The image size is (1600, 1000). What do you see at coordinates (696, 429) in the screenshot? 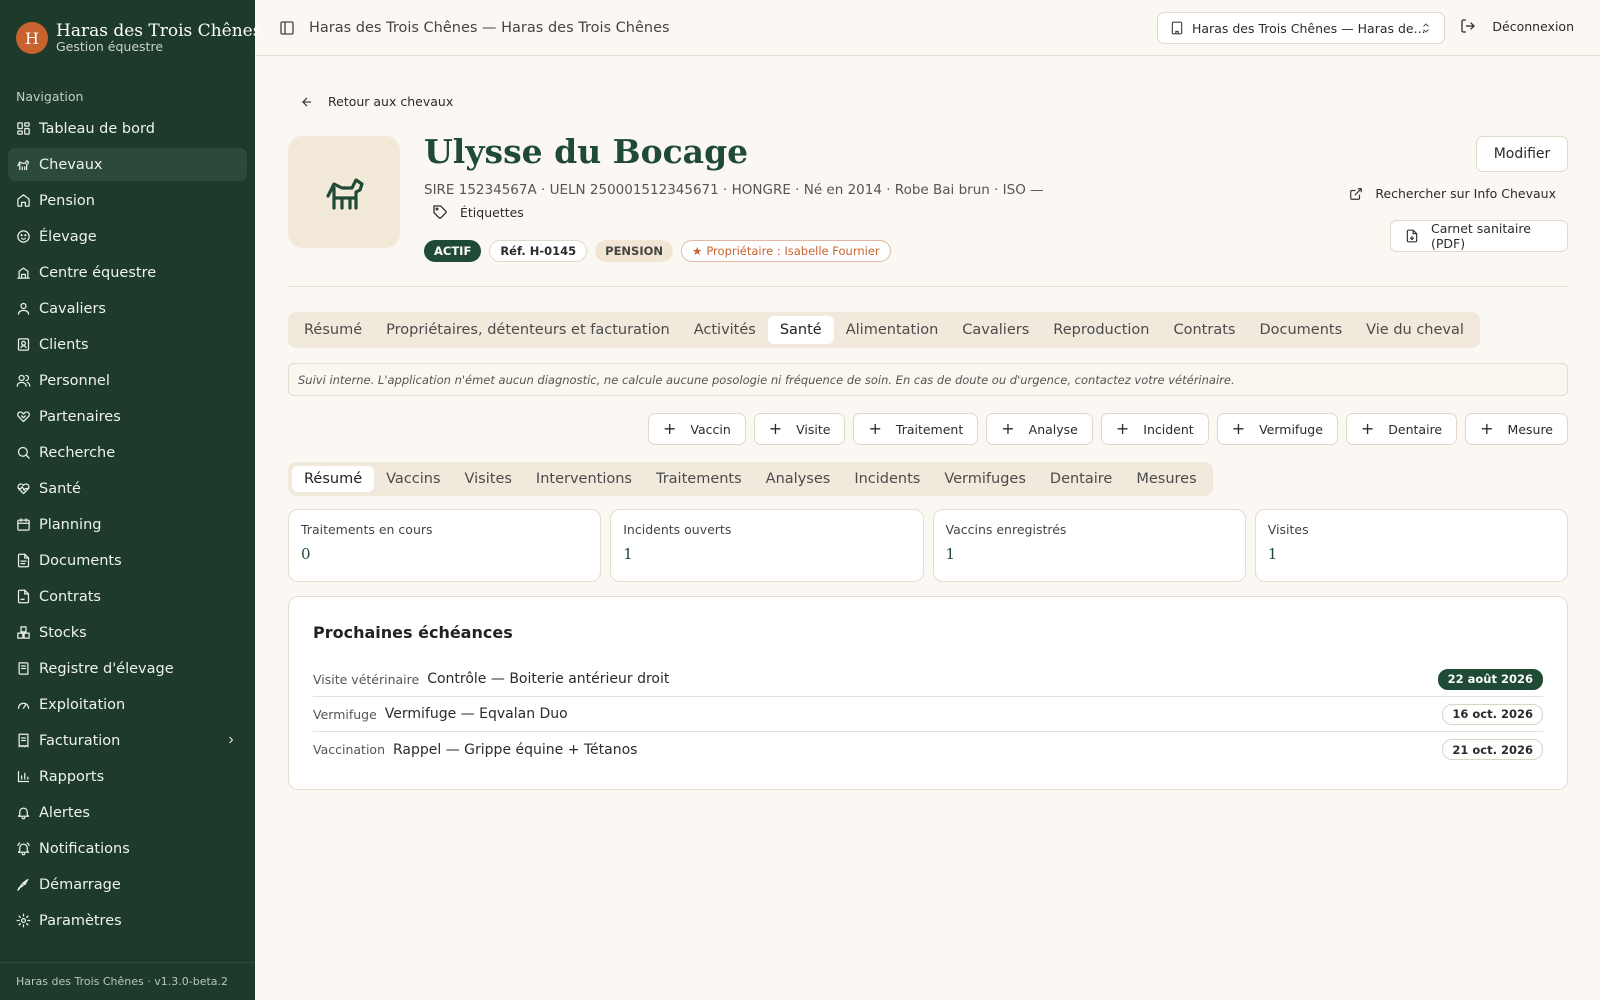
I see `add-record-button: + Vaccin` at bounding box center [696, 429].